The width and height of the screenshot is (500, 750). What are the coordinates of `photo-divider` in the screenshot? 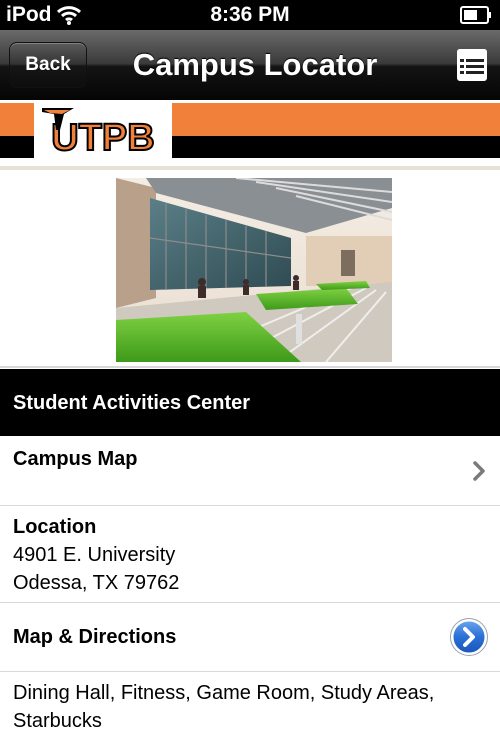 It's located at (250, 367).